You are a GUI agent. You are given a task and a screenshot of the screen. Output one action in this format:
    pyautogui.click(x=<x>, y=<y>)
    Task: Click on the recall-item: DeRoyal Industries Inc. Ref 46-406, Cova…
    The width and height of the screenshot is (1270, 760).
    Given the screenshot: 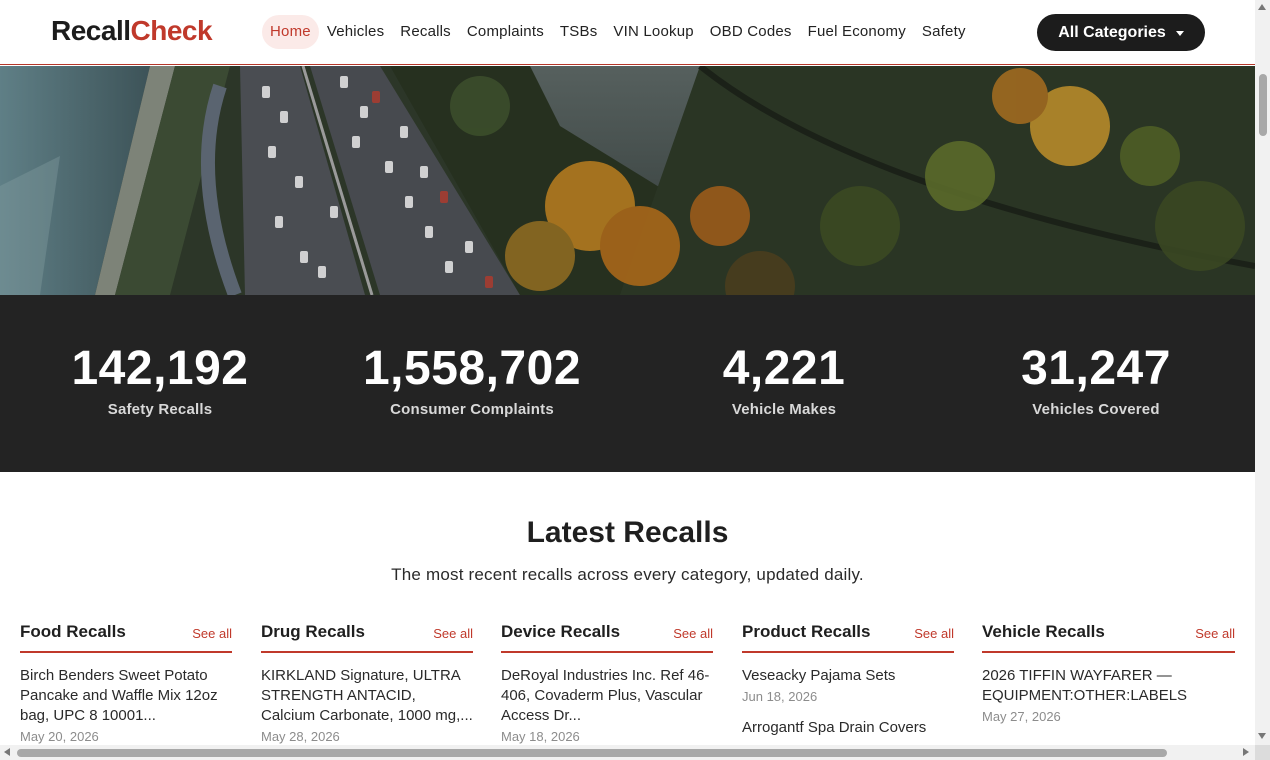 What is the action you would take?
    pyautogui.click(x=607, y=705)
    